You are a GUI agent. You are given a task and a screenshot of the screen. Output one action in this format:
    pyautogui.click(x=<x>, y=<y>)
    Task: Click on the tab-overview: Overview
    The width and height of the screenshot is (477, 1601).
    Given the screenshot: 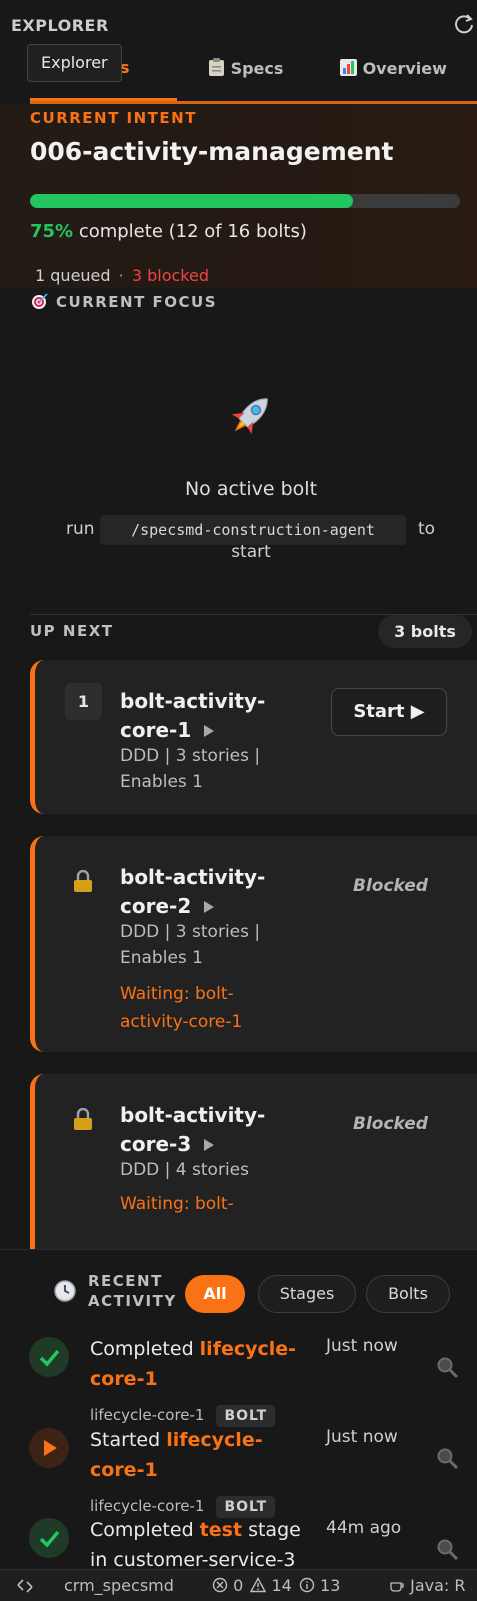 What is the action you would take?
    pyautogui.click(x=393, y=68)
    